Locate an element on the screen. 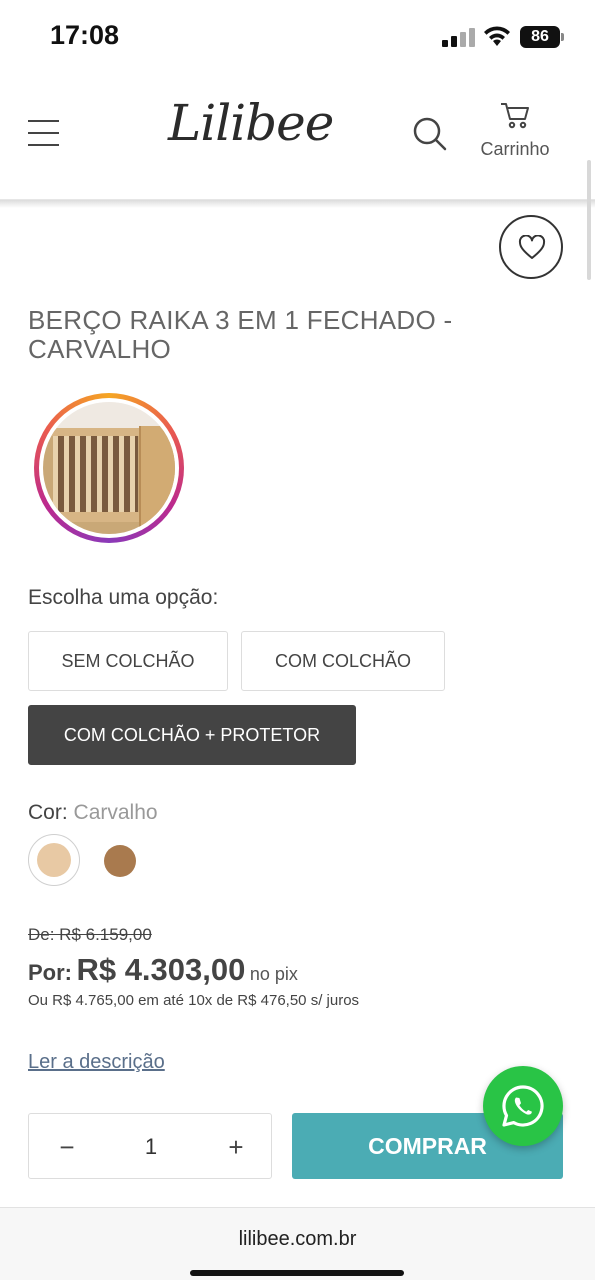 Image resolution: width=595 pixels, height=1280 pixels. swatch-carvalho is located at coordinates (54, 860).